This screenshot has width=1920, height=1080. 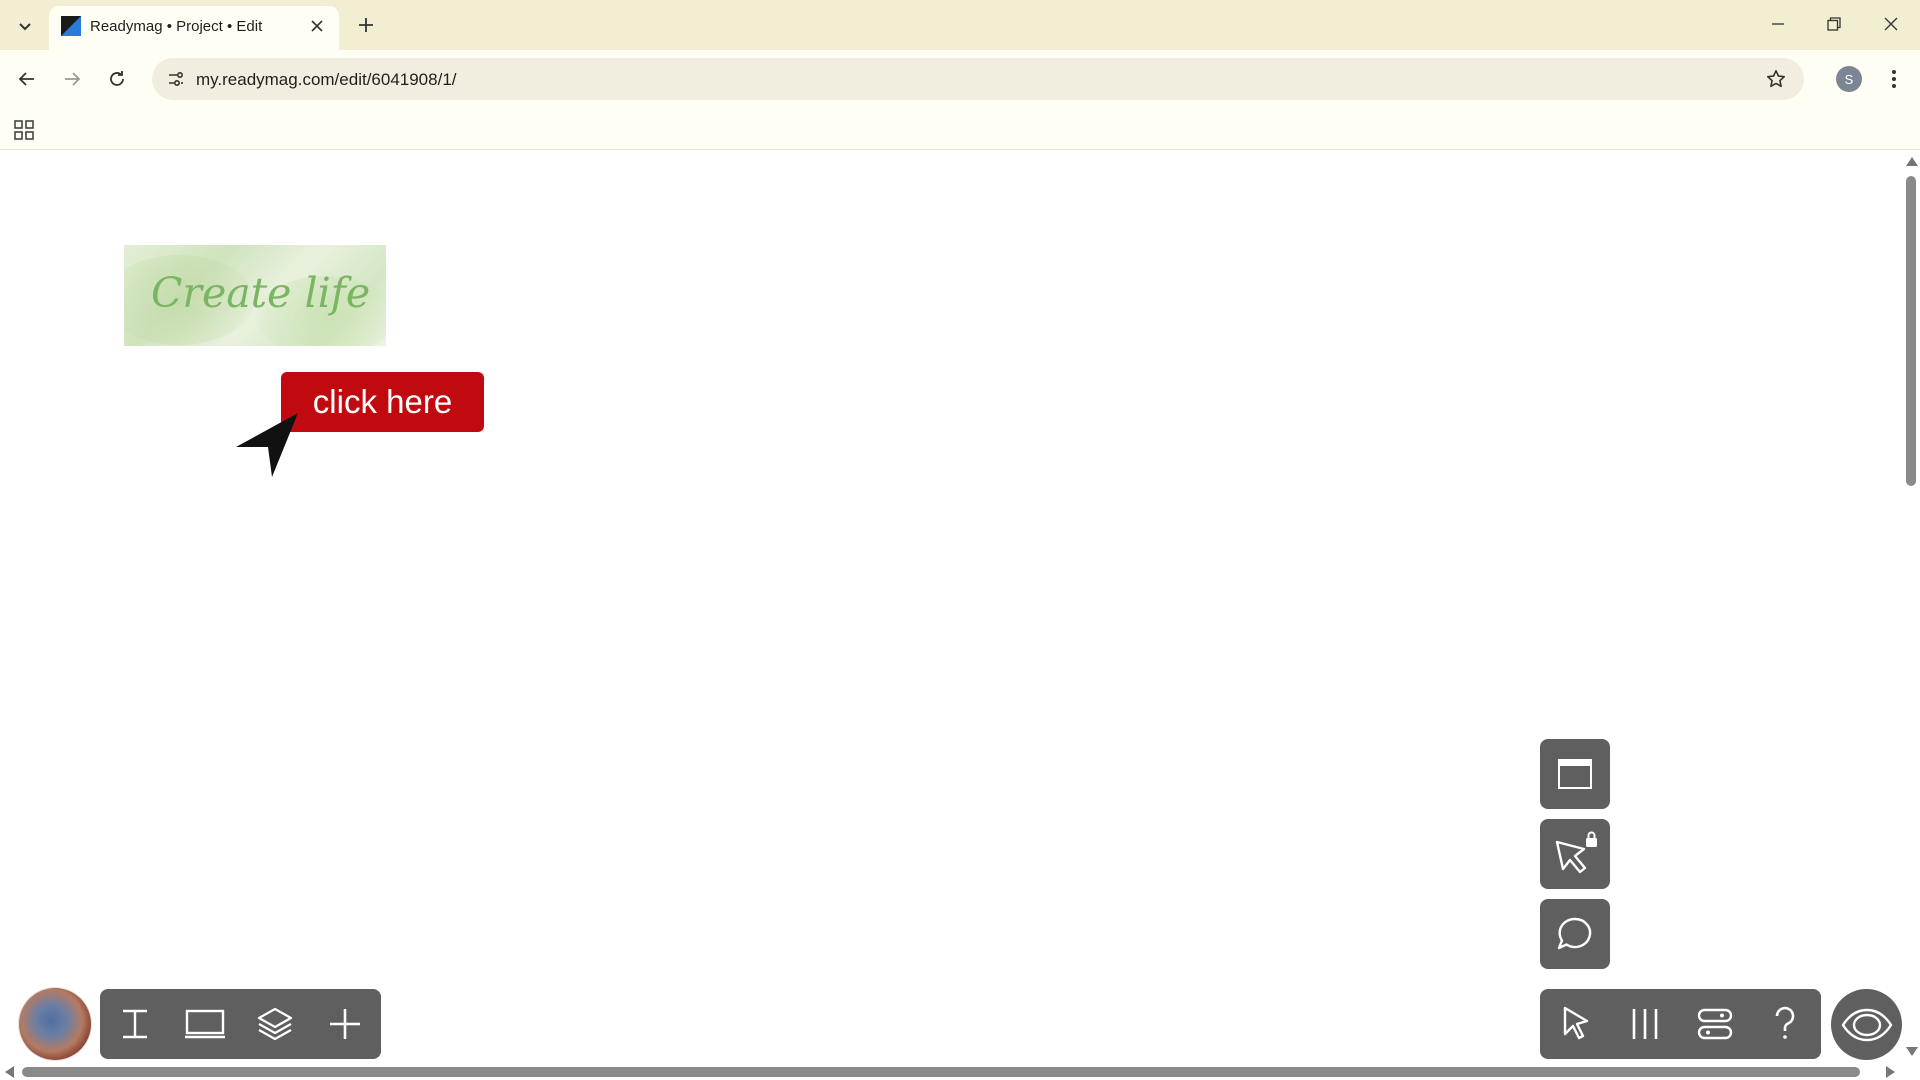 I want to click on comment-icon, so click(x=1574, y=933).